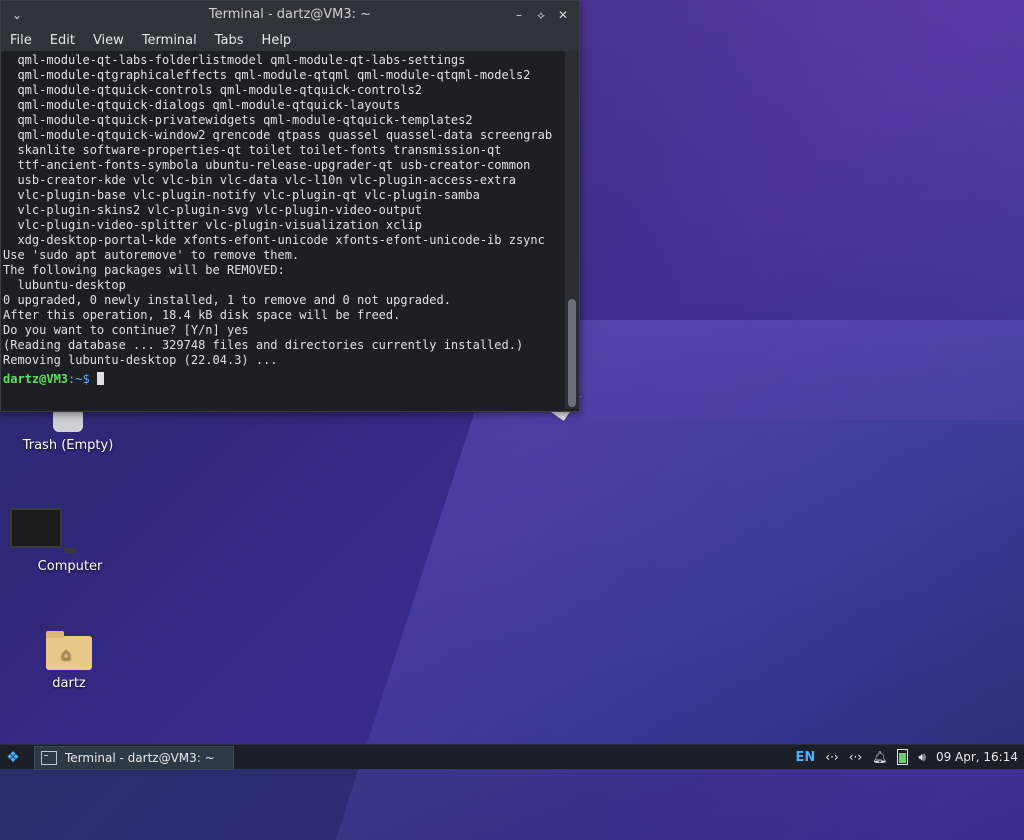  I want to click on desktop-icon-trash: Trash (Empty), so click(68, 431).